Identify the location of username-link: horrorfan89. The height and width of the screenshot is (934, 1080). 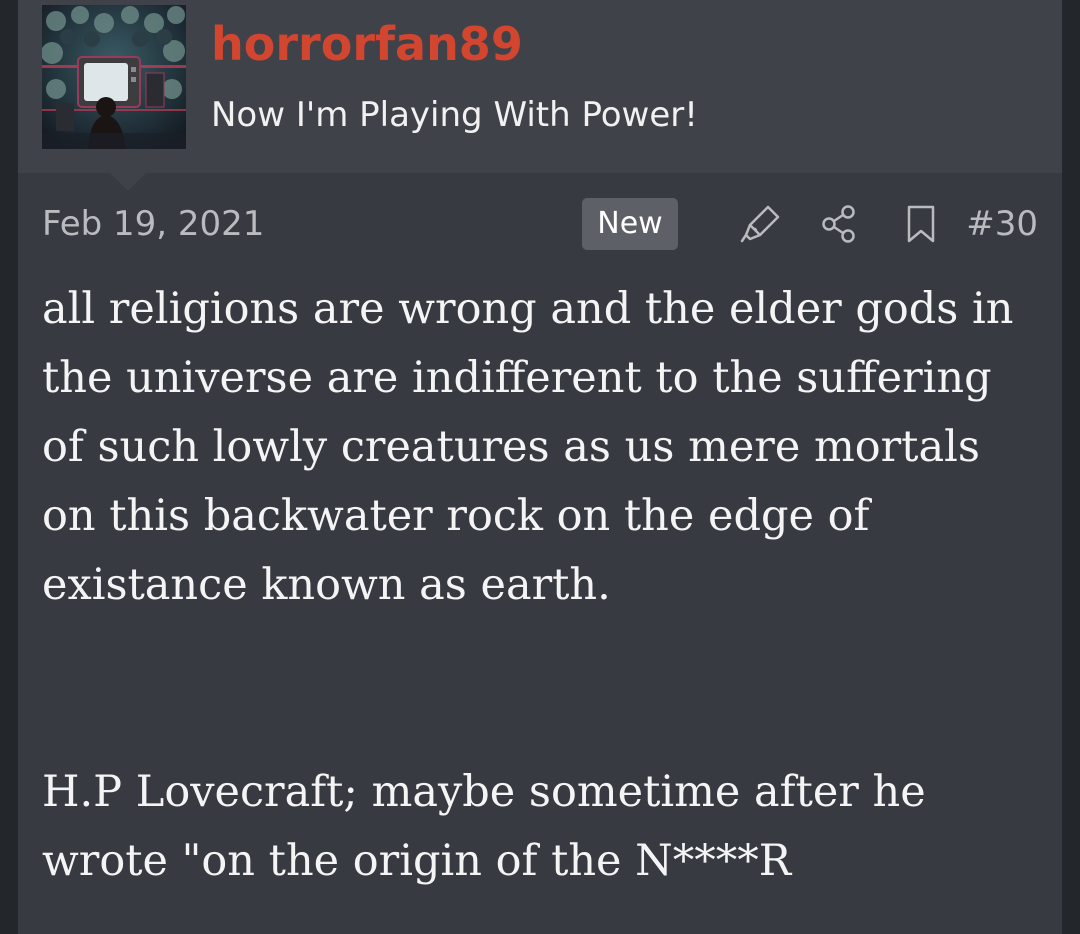
(367, 44).